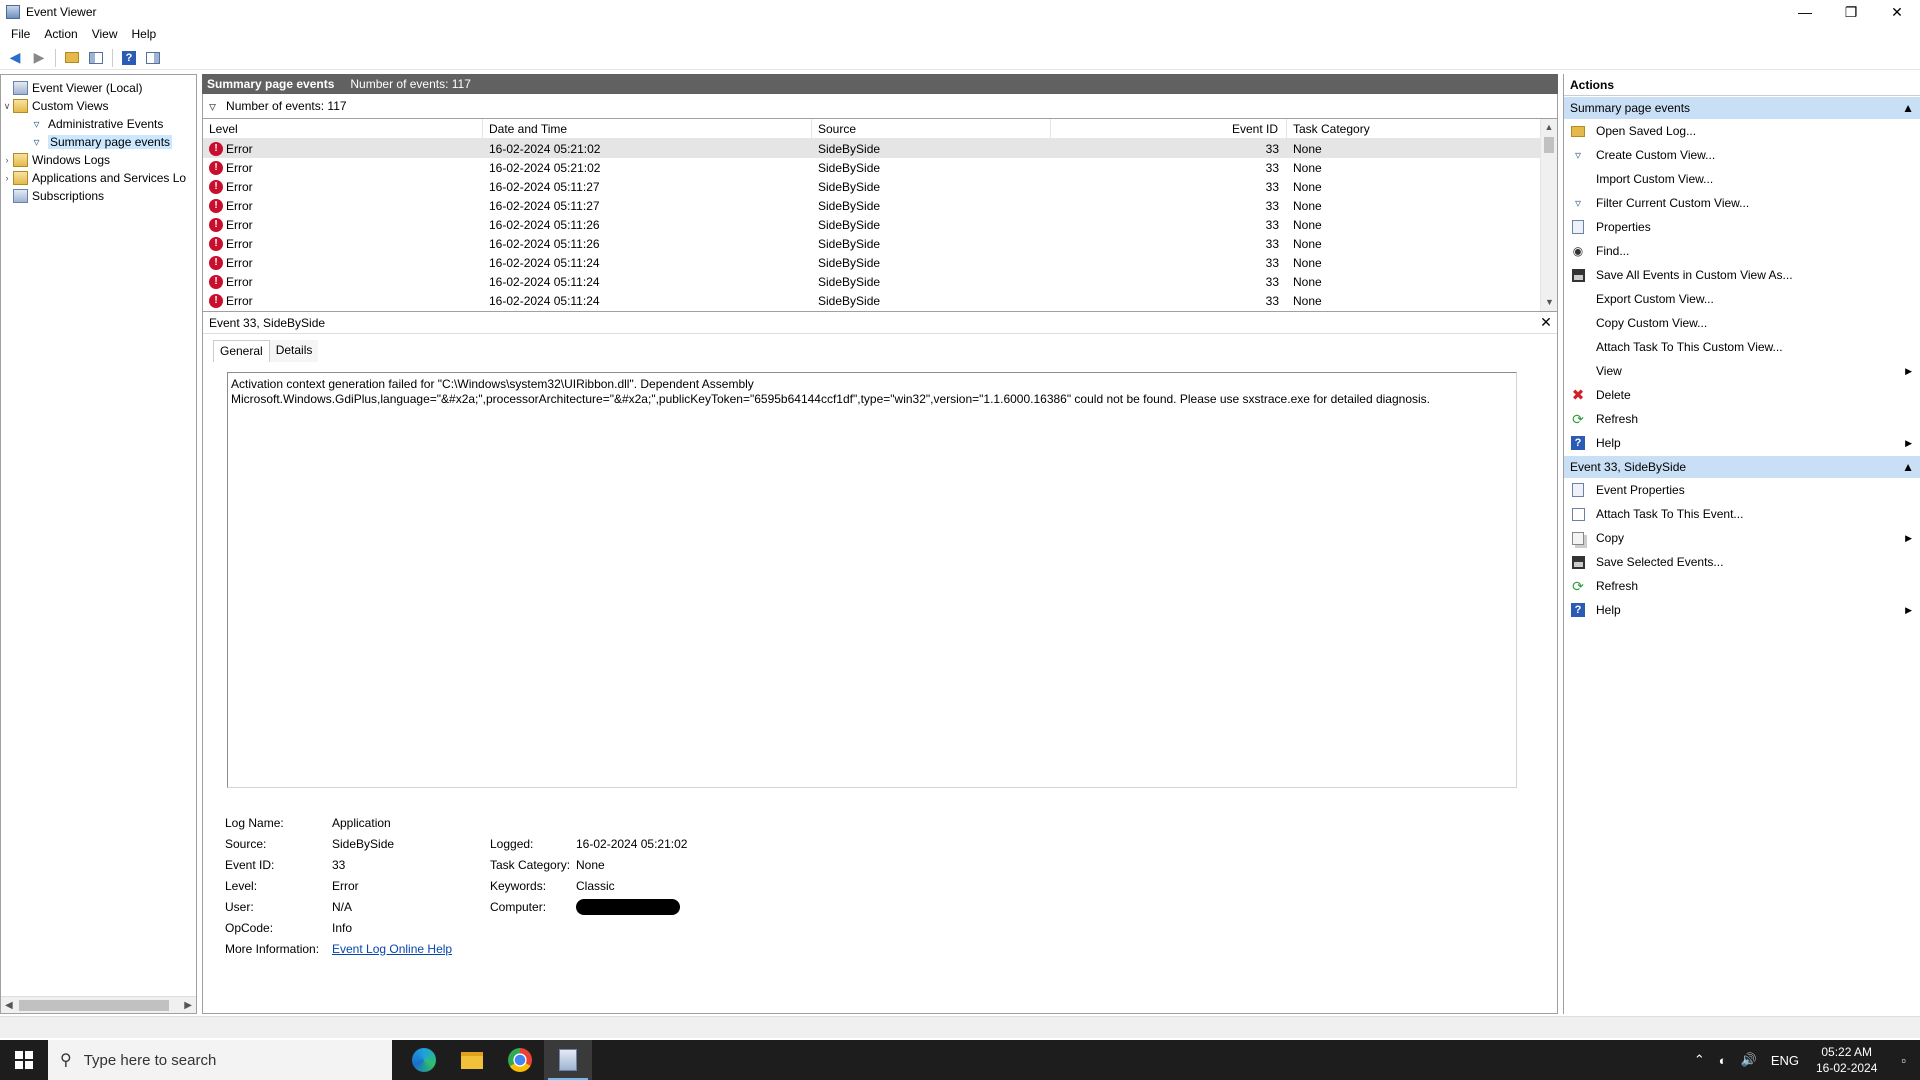 The height and width of the screenshot is (1080, 1920). What do you see at coordinates (1742, 108) in the screenshot?
I see `actions-section-summary-page-events: Summary page events ▲` at bounding box center [1742, 108].